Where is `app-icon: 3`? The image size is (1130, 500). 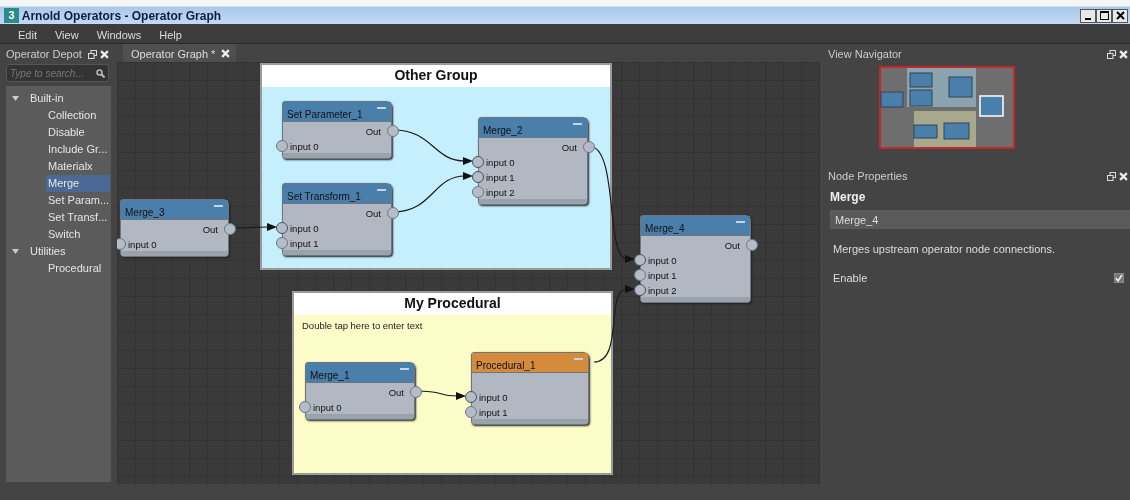 app-icon: 3 is located at coordinates (11, 15).